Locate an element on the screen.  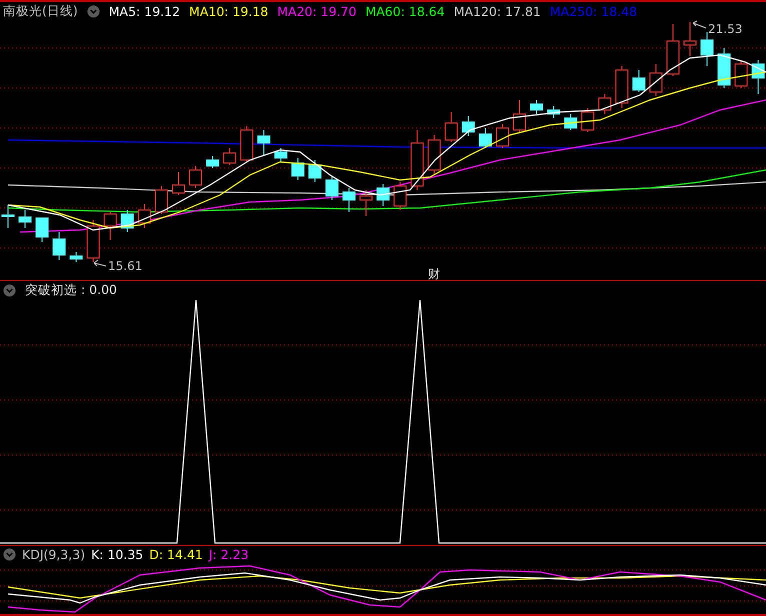
event-marker: 财 is located at coordinates (434, 273).